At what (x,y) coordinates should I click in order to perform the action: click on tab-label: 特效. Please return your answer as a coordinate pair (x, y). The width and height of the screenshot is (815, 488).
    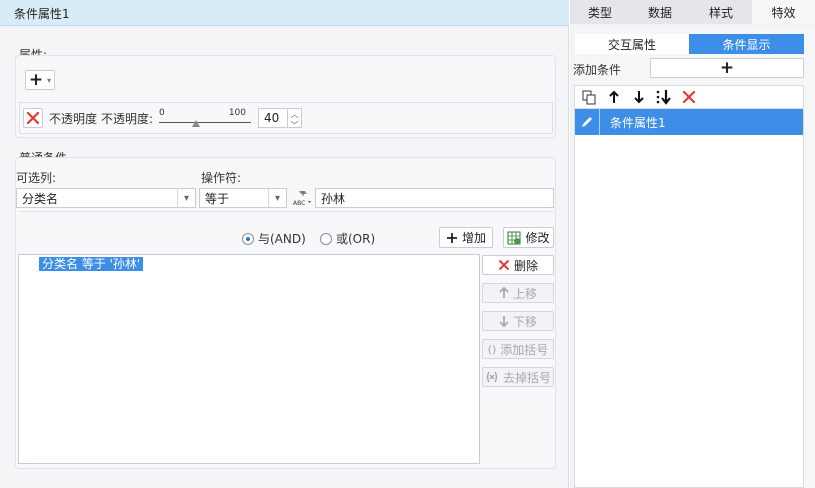
    Looking at the image, I should click on (783, 12).